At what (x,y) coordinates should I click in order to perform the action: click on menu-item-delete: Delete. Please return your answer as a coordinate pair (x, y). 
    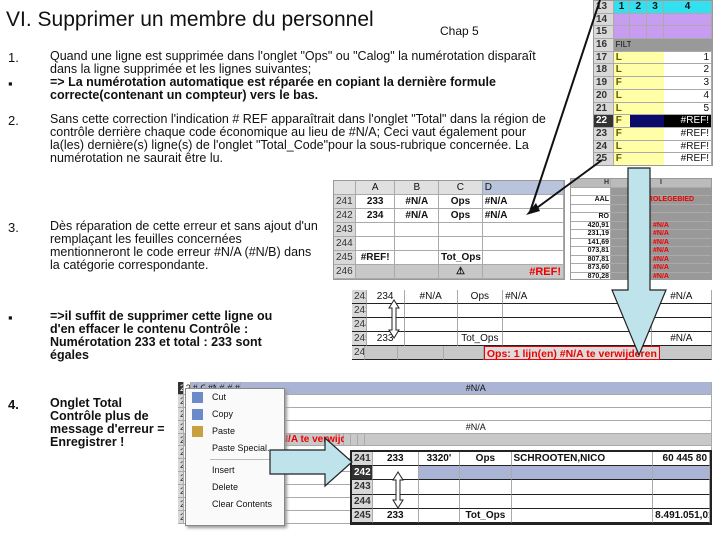
    Looking at the image, I should click on (235, 487).